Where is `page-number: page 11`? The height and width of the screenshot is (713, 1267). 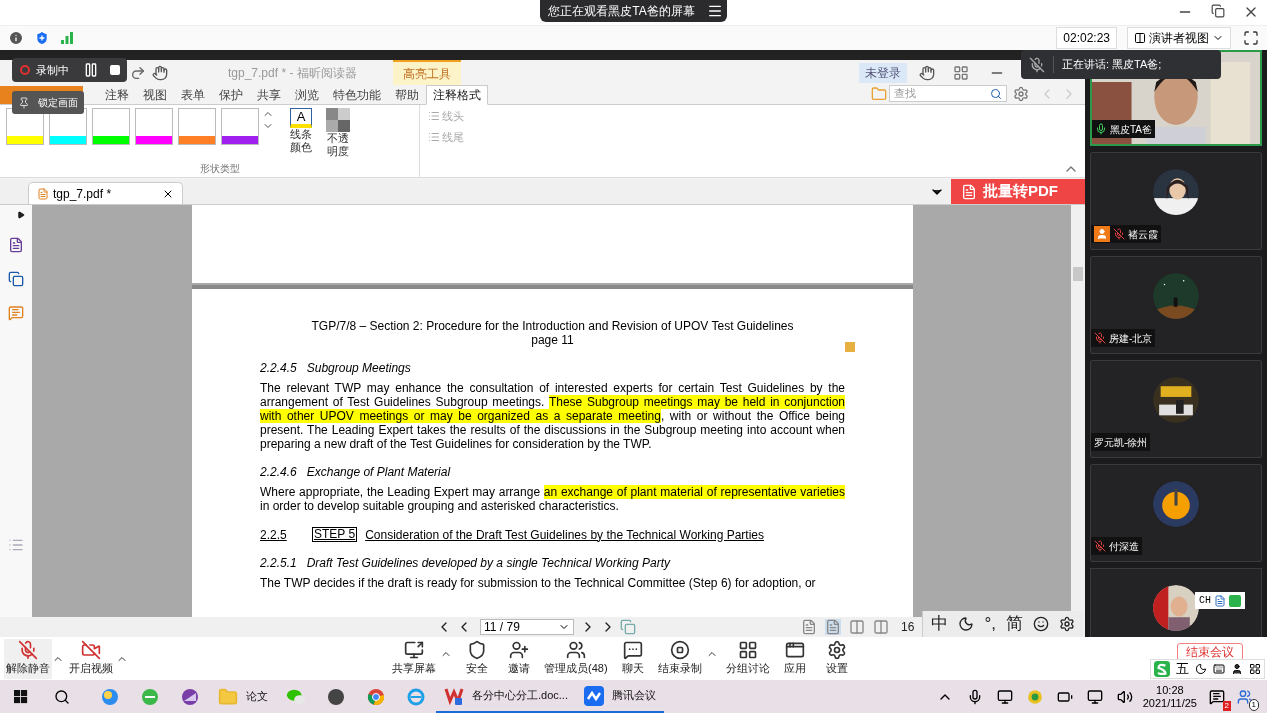
page-number: page 11 is located at coordinates (552, 340).